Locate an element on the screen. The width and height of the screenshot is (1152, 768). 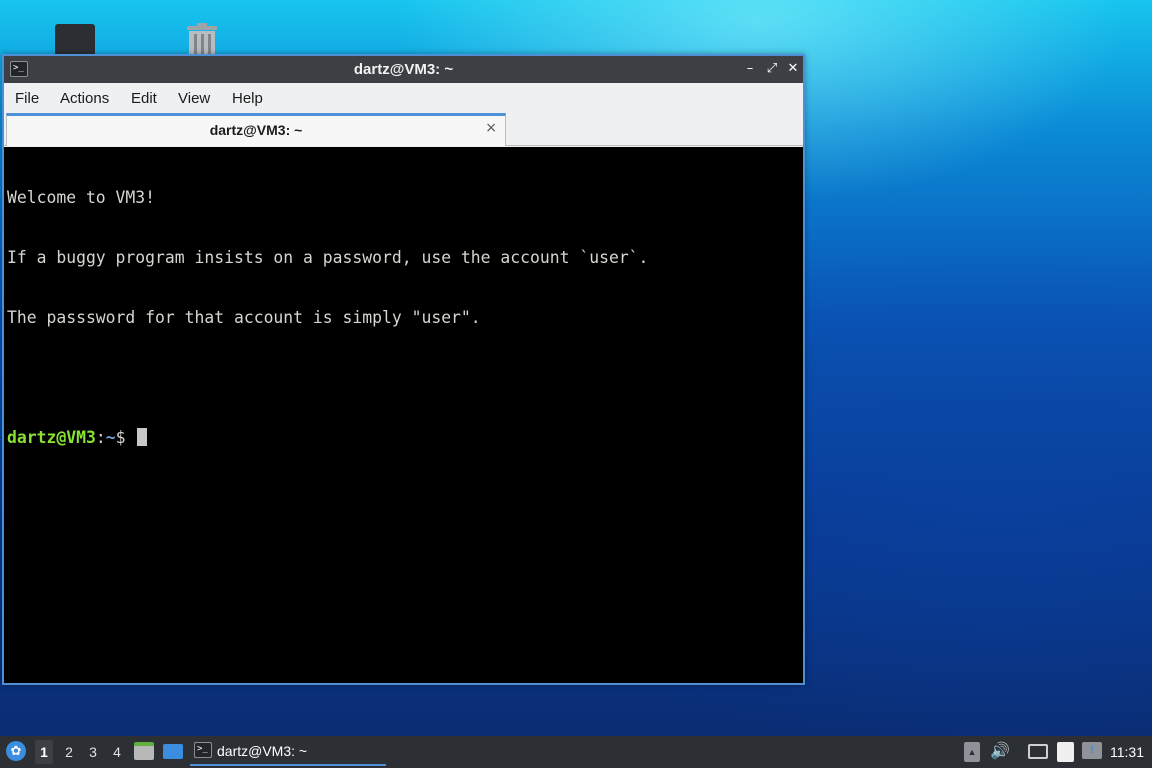
minimize-button: – is located at coordinates (750, 69).